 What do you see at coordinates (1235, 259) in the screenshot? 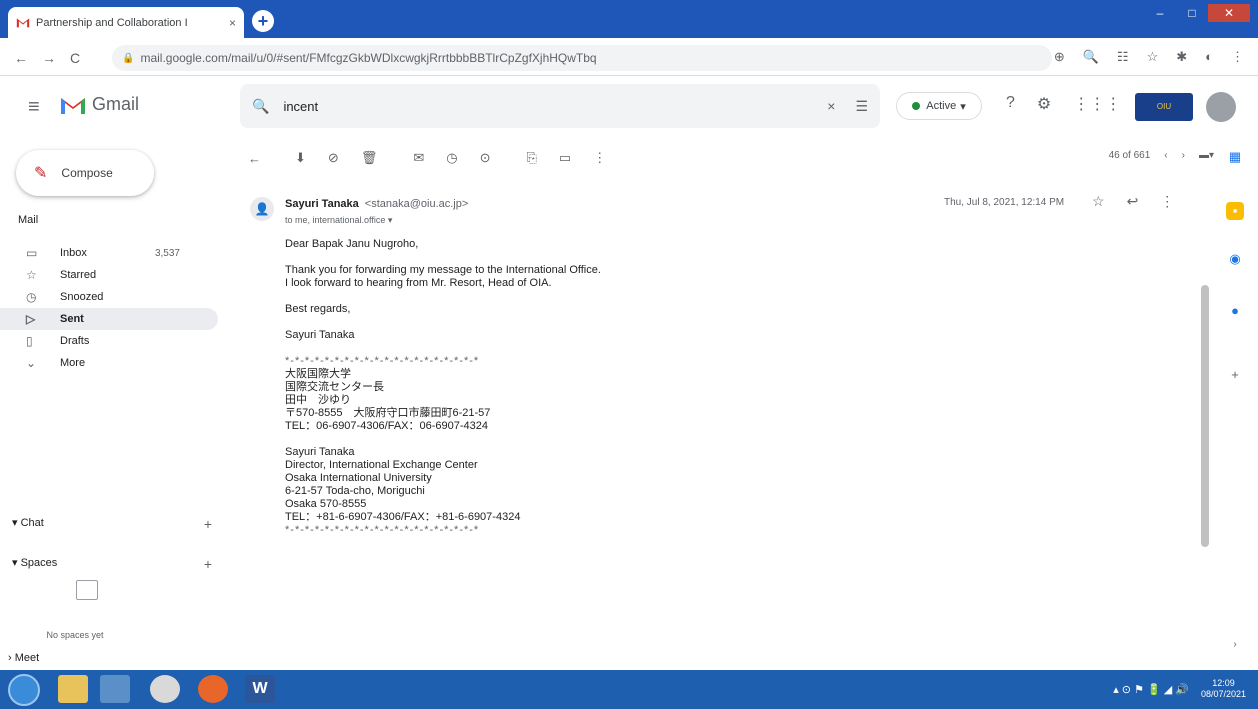
I see `tasks-icon: ◉` at bounding box center [1235, 259].